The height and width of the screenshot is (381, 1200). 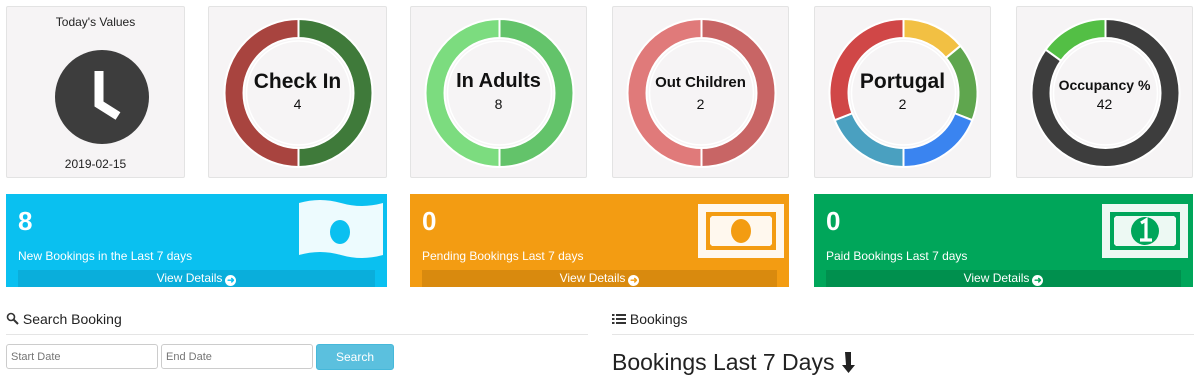 I want to click on paid-bookings-view-details: View Details ➜, so click(x=1003, y=278).